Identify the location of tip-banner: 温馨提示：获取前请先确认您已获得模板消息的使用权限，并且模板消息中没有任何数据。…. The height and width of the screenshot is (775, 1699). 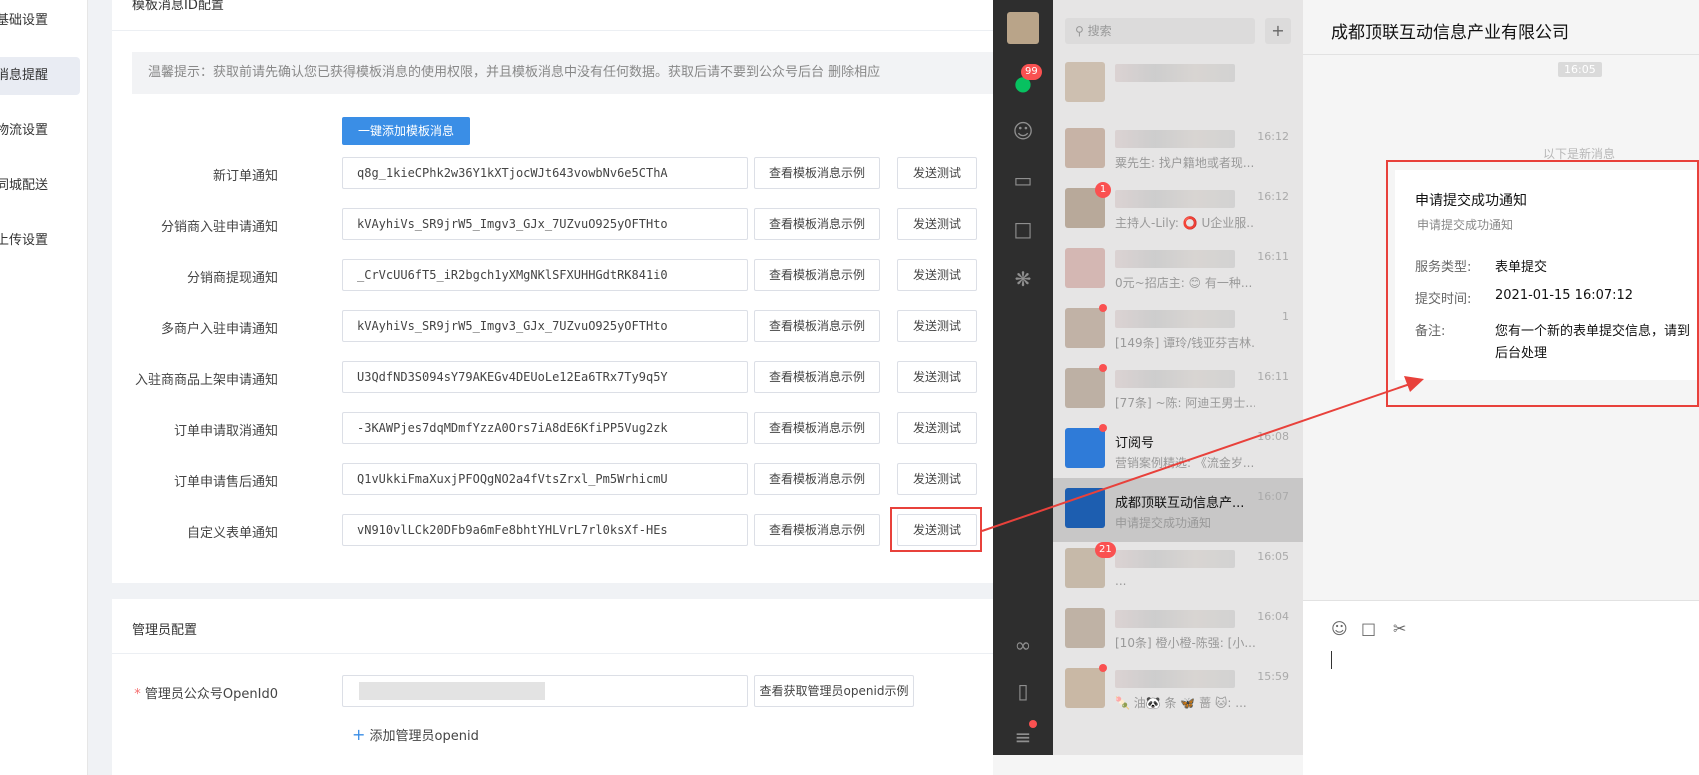
(564, 73).